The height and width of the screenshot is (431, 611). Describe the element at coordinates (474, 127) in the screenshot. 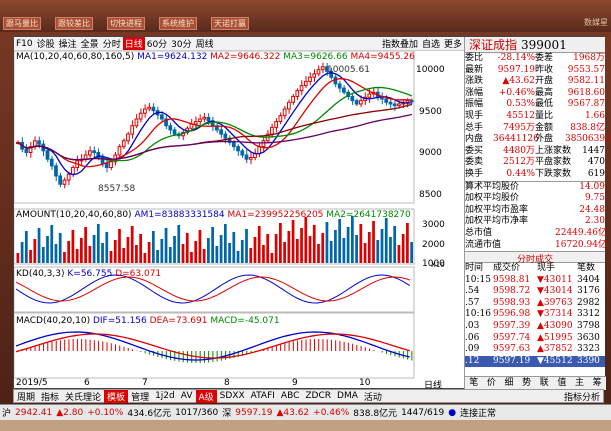

I see `quote-cell: 总手` at that location.